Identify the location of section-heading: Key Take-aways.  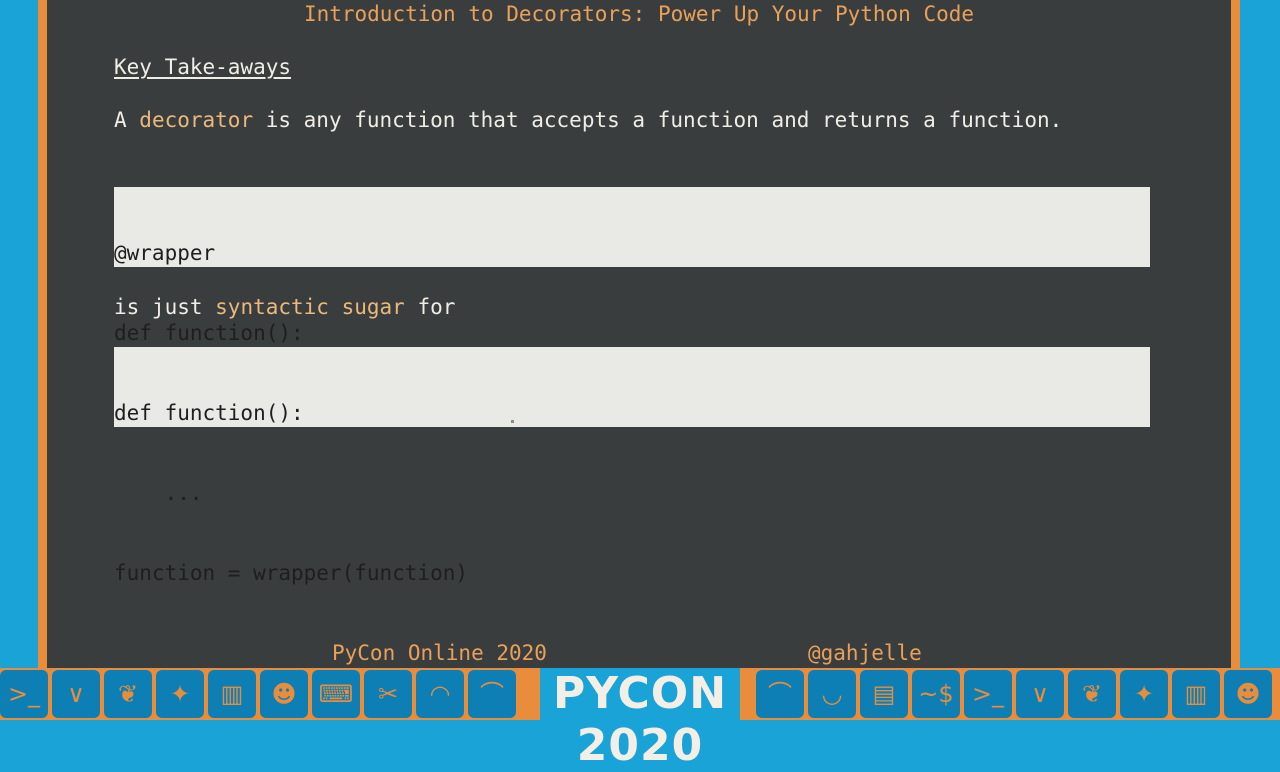
(203, 67).